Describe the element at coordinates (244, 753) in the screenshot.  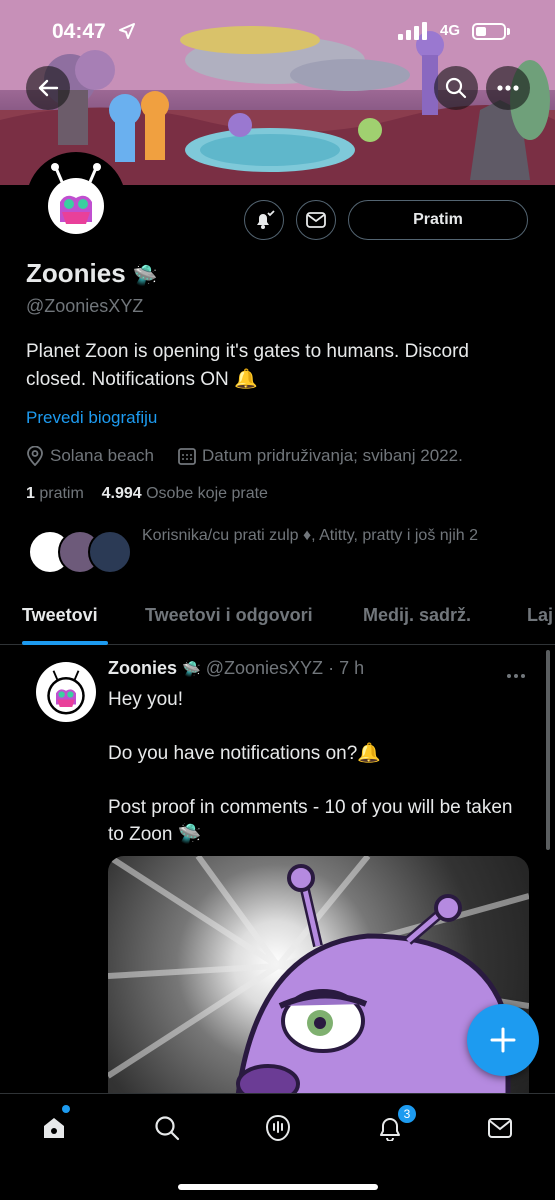
I see `tweet-line: Do you have notifications on?🔔` at that location.